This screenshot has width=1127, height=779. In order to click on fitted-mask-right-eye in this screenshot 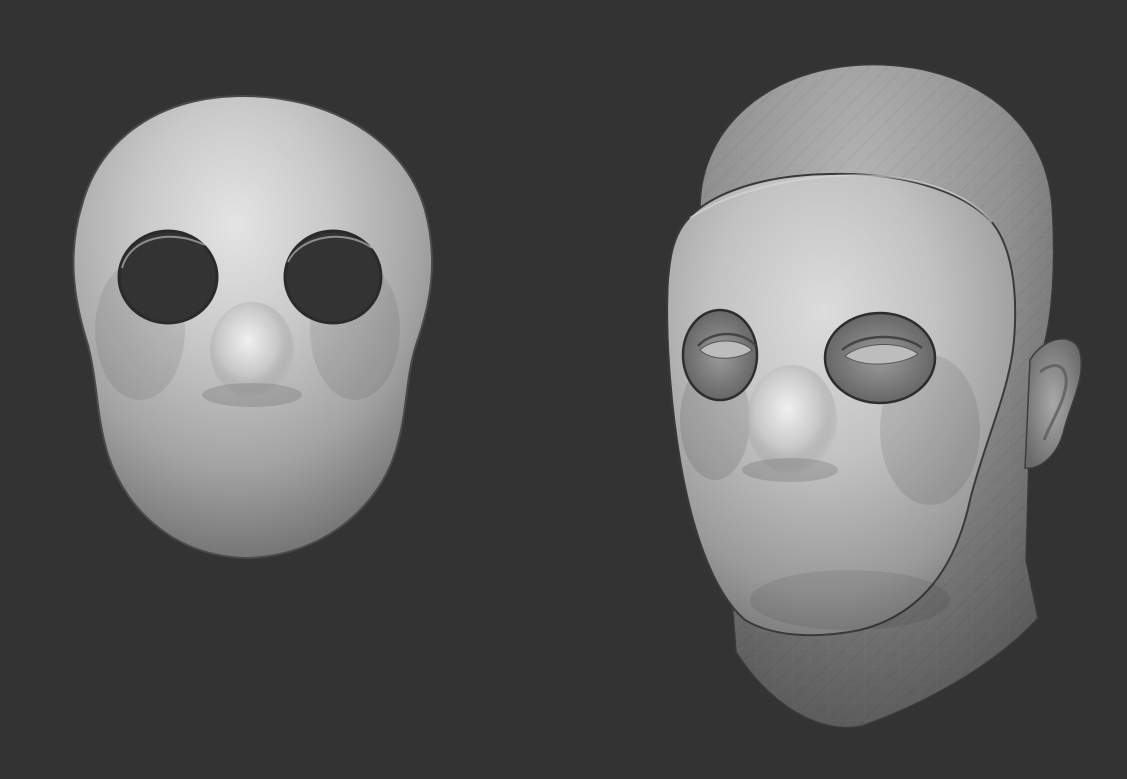, I will do `click(880, 358)`.